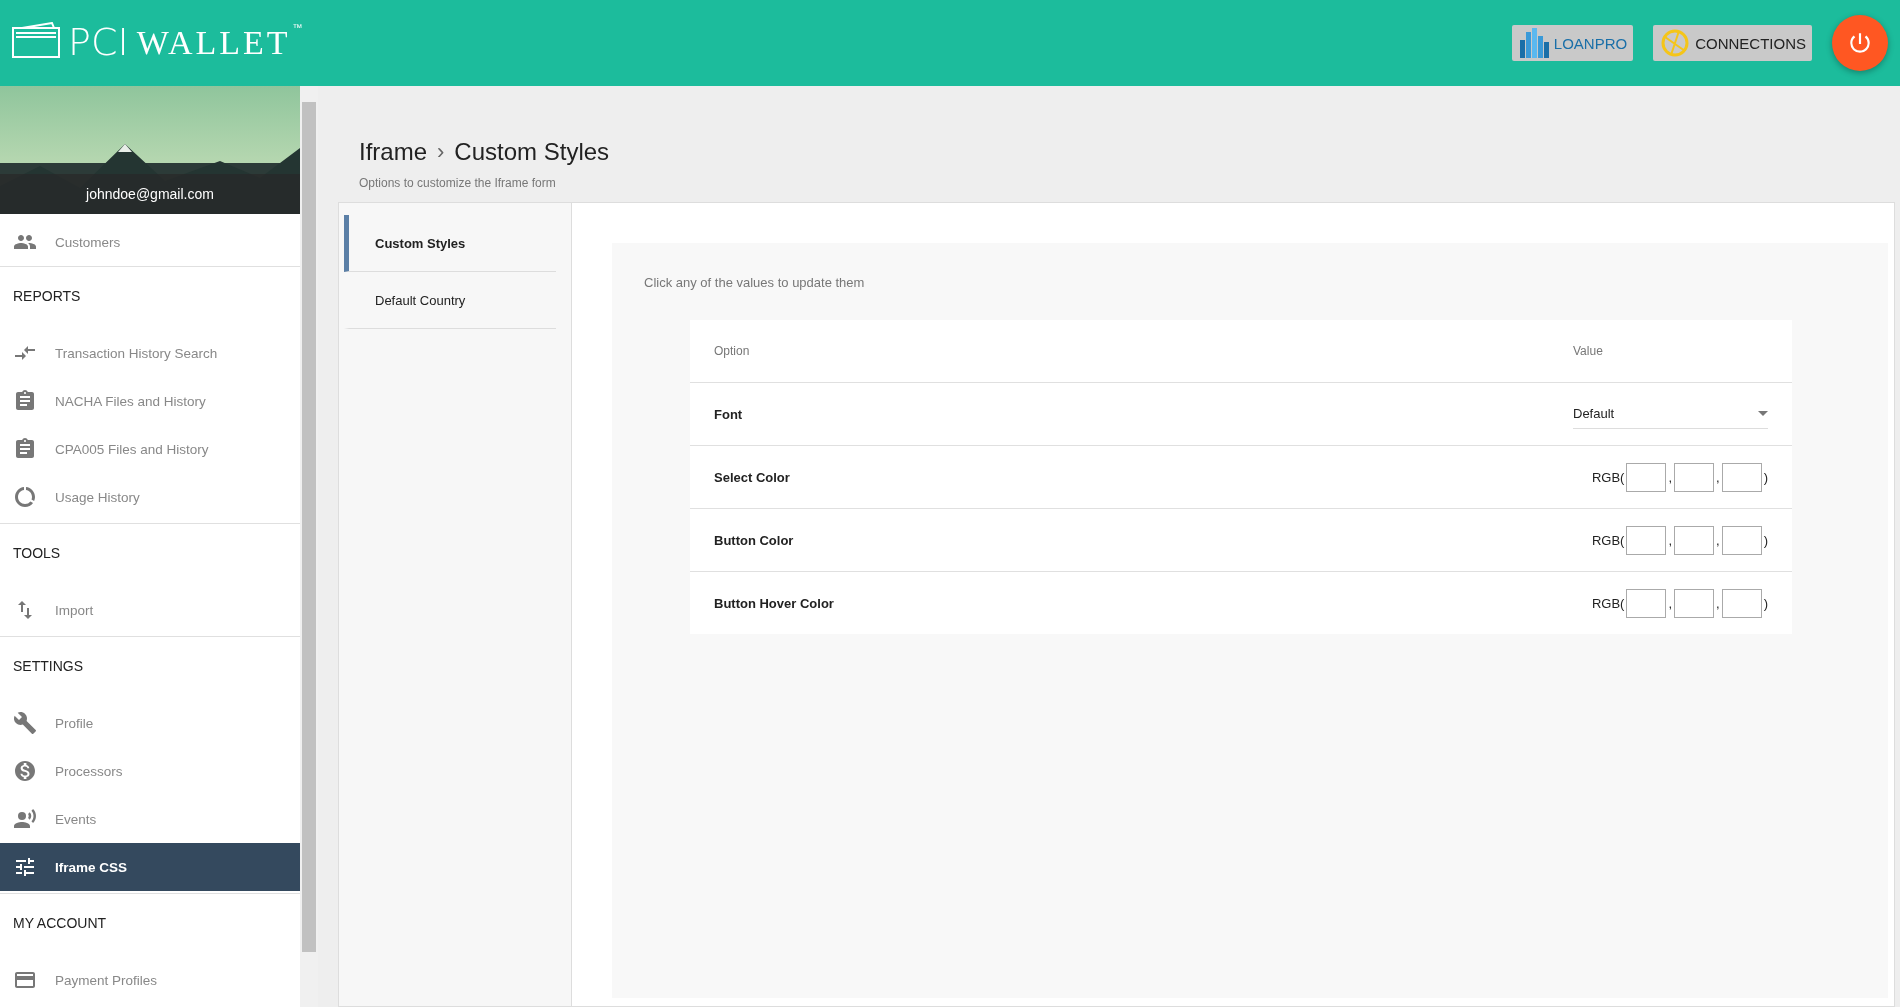 This screenshot has width=1900, height=1007. I want to click on section-heading: MY ACCOUNT, so click(60, 923).